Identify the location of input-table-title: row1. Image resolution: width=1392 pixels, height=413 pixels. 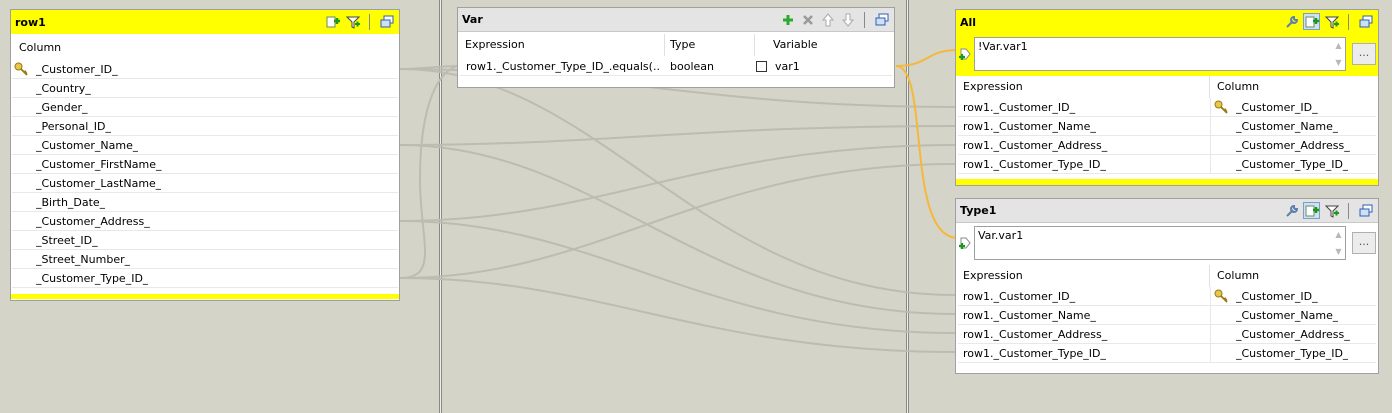
(30, 22).